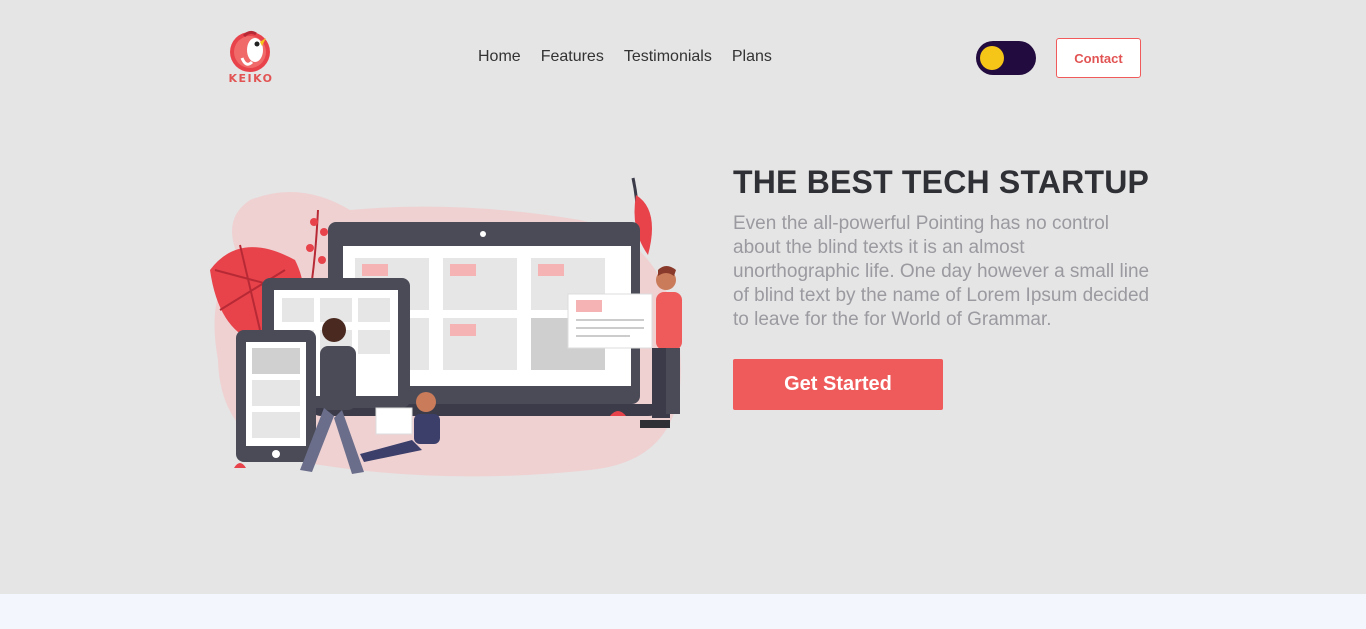 This screenshot has width=1366, height=629. I want to click on nav-item-features: Features, so click(572, 58).